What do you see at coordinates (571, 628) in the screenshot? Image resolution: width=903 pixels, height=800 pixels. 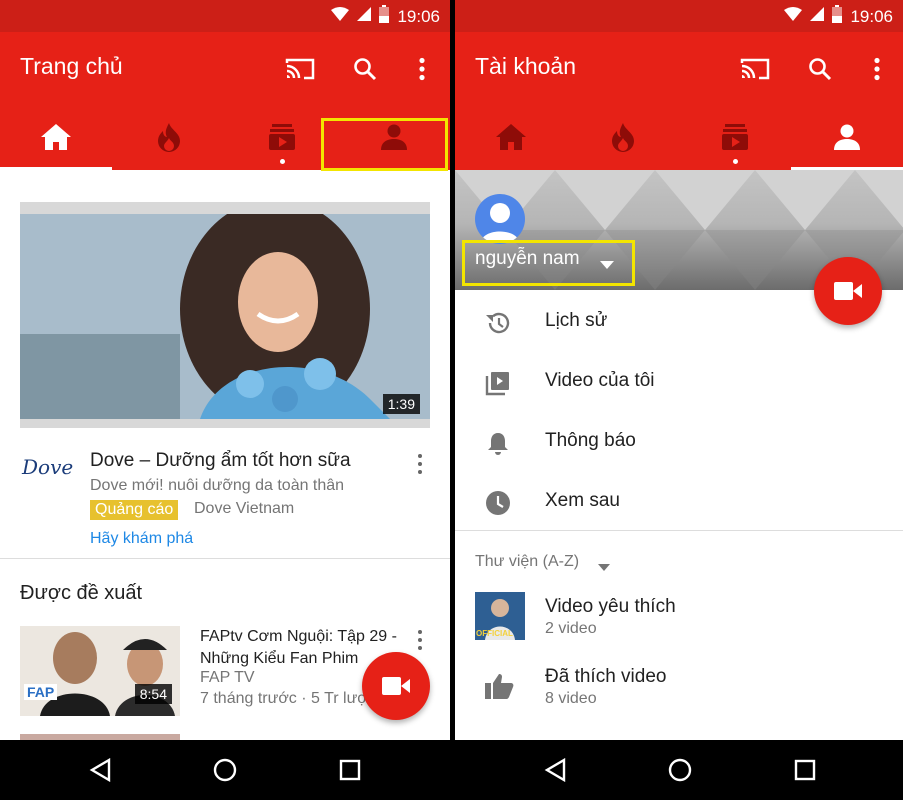 I see `library-item-count: 2 video` at bounding box center [571, 628].